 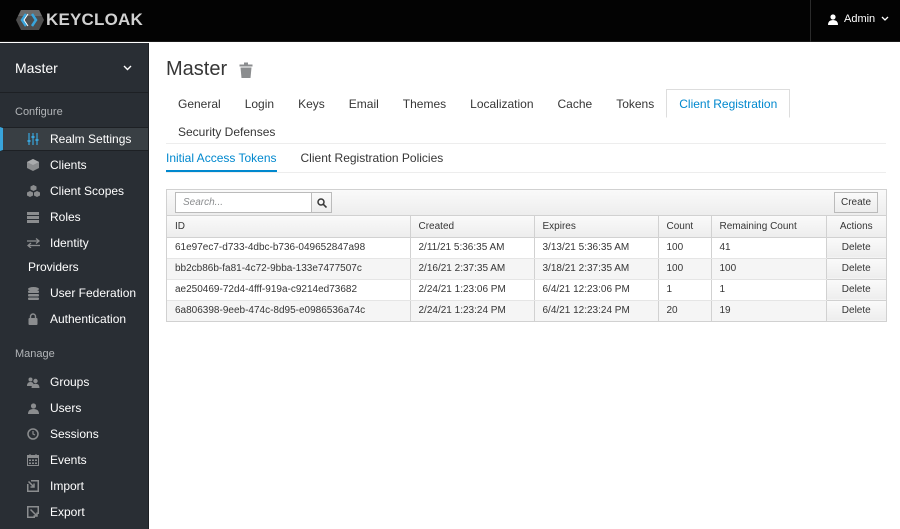 I want to click on cell-remaining-count: 100, so click(x=769, y=269).